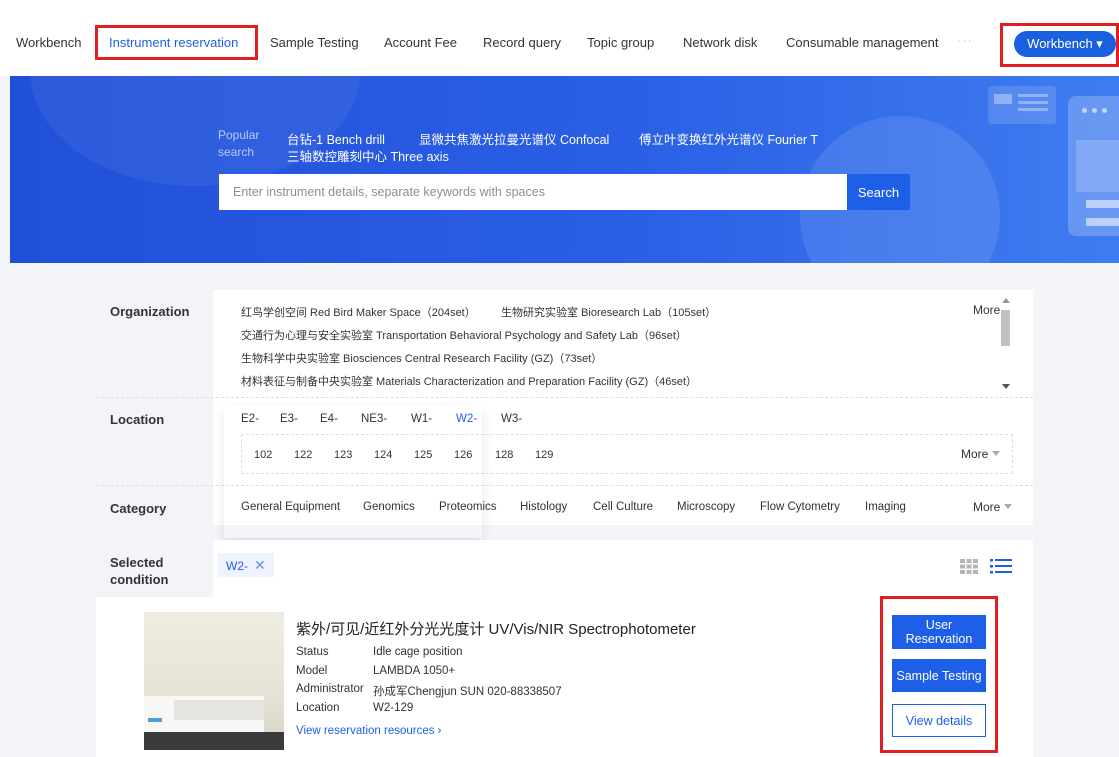 The width and height of the screenshot is (1119, 757). I want to click on model-label: Model, so click(312, 671).